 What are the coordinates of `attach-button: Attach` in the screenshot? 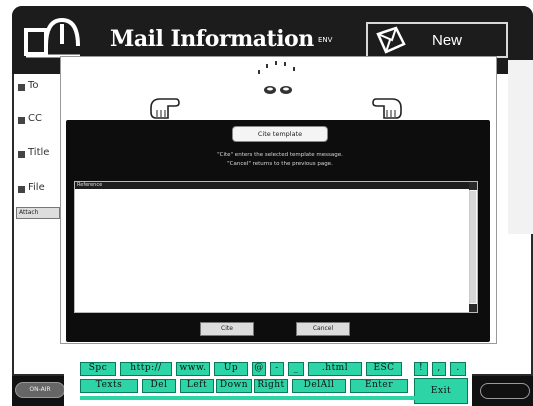 It's located at (38, 213).